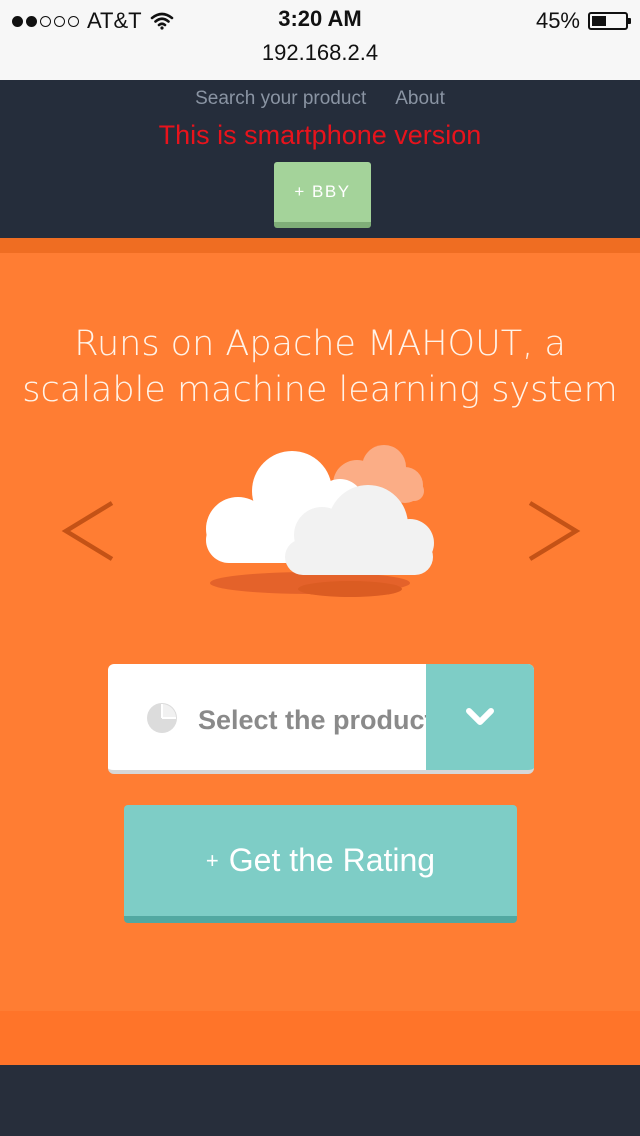 The width and height of the screenshot is (640, 1136). I want to click on nav-link-about: About, so click(420, 99).